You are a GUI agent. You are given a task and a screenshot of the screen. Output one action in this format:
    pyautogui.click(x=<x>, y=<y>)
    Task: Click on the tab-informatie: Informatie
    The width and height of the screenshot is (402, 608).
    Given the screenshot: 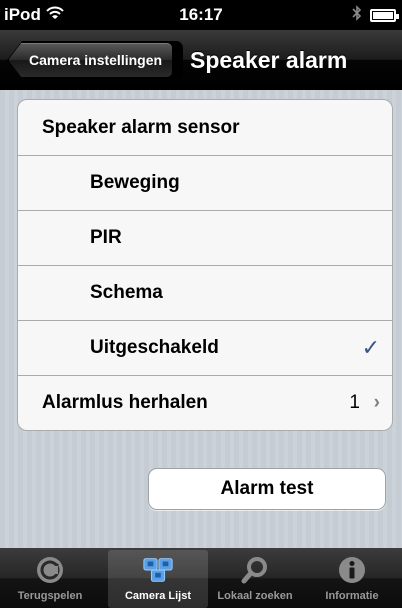 What is the action you would take?
    pyautogui.click(x=352, y=579)
    